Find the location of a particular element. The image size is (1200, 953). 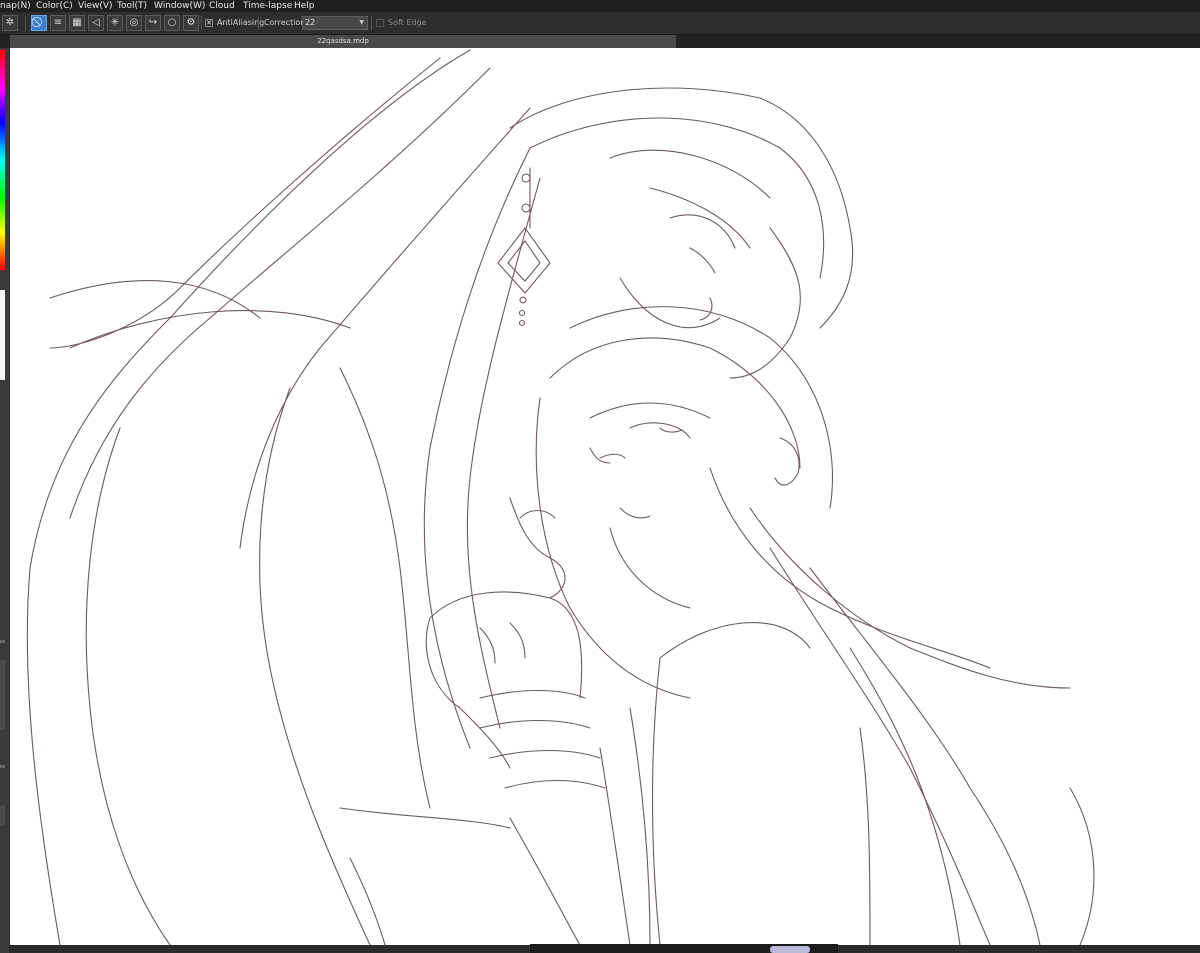

status-indicator is located at coordinates (790, 949).